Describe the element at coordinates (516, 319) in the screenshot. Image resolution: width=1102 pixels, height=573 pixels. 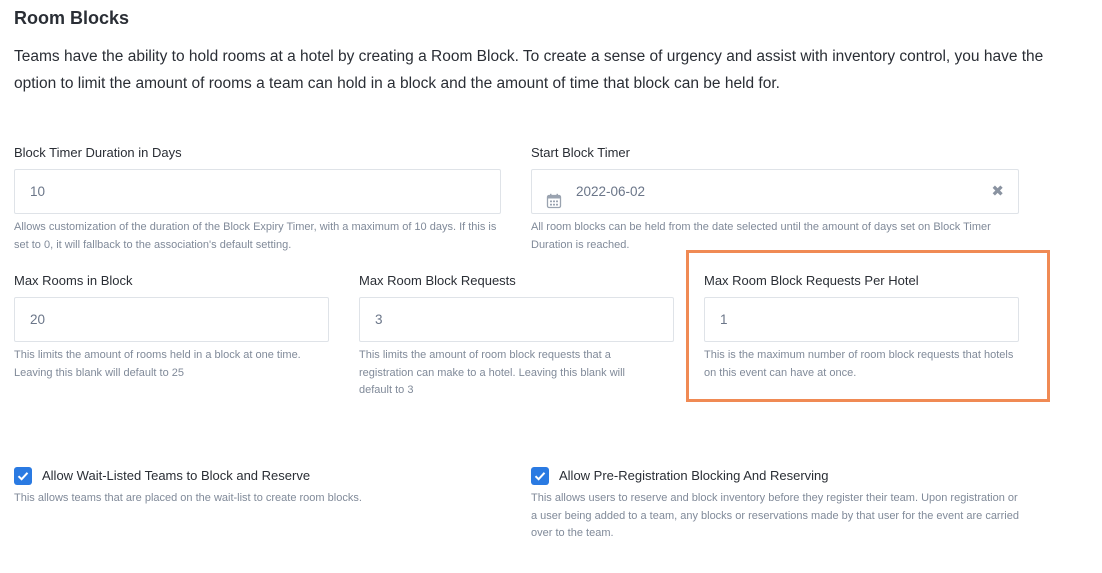
I see `max-room-block-requests-input: 3` at that location.